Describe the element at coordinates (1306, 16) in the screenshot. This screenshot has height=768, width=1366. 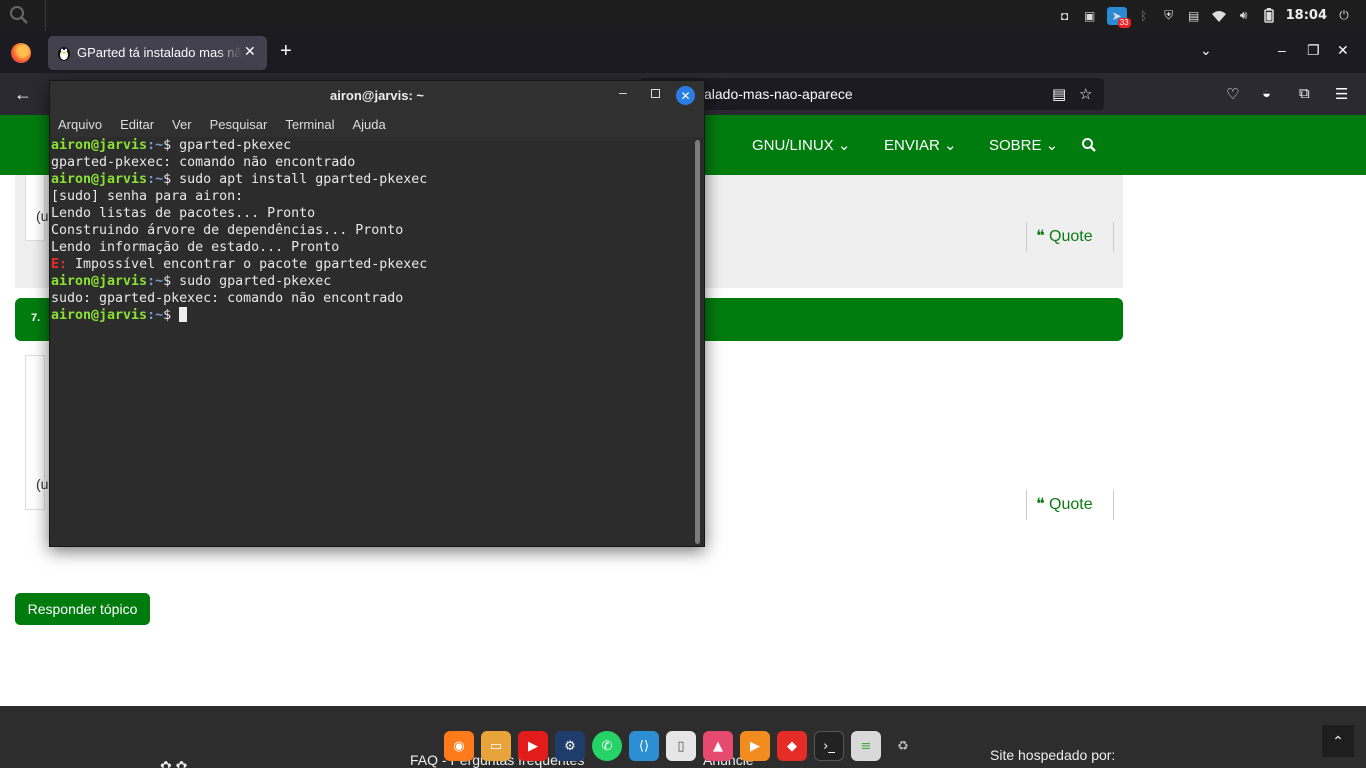
I see `clock: 18:04` at that location.